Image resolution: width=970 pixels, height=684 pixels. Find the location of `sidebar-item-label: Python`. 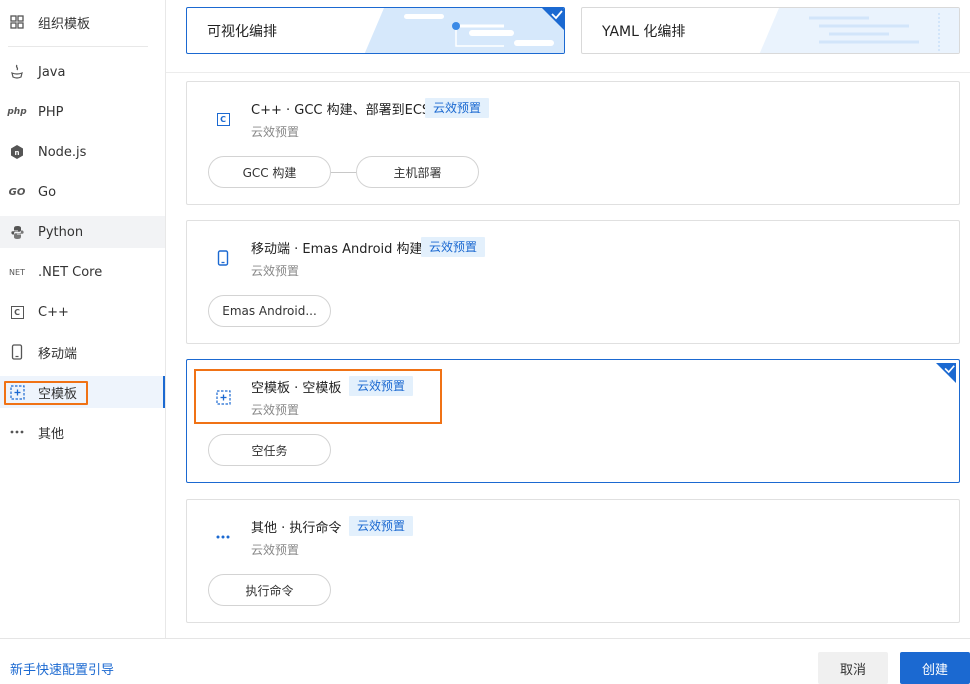

sidebar-item-label: Python is located at coordinates (61, 232).